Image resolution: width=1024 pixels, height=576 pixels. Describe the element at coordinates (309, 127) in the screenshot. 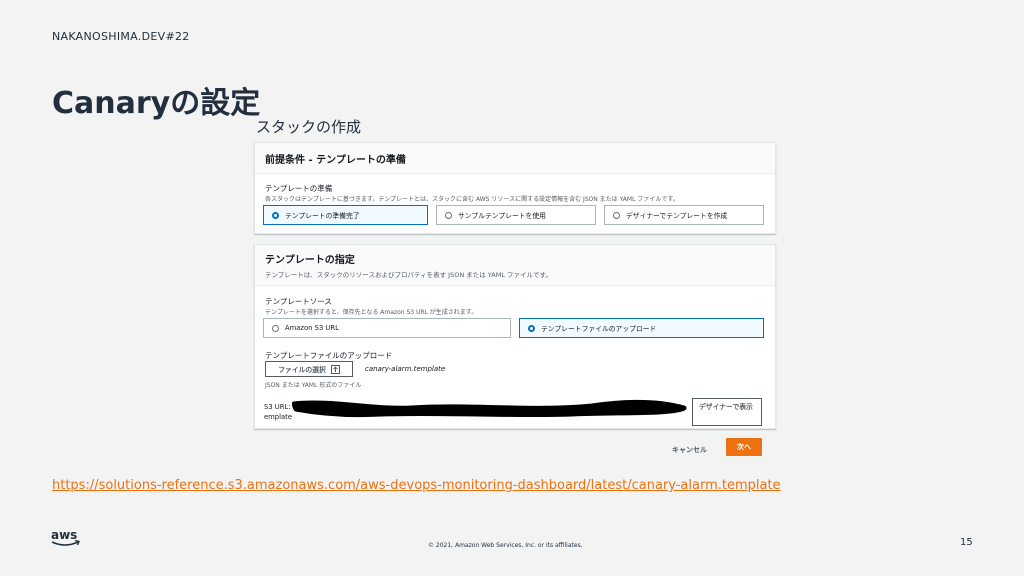

I see `slide-subtitle: スタックの作成` at that location.